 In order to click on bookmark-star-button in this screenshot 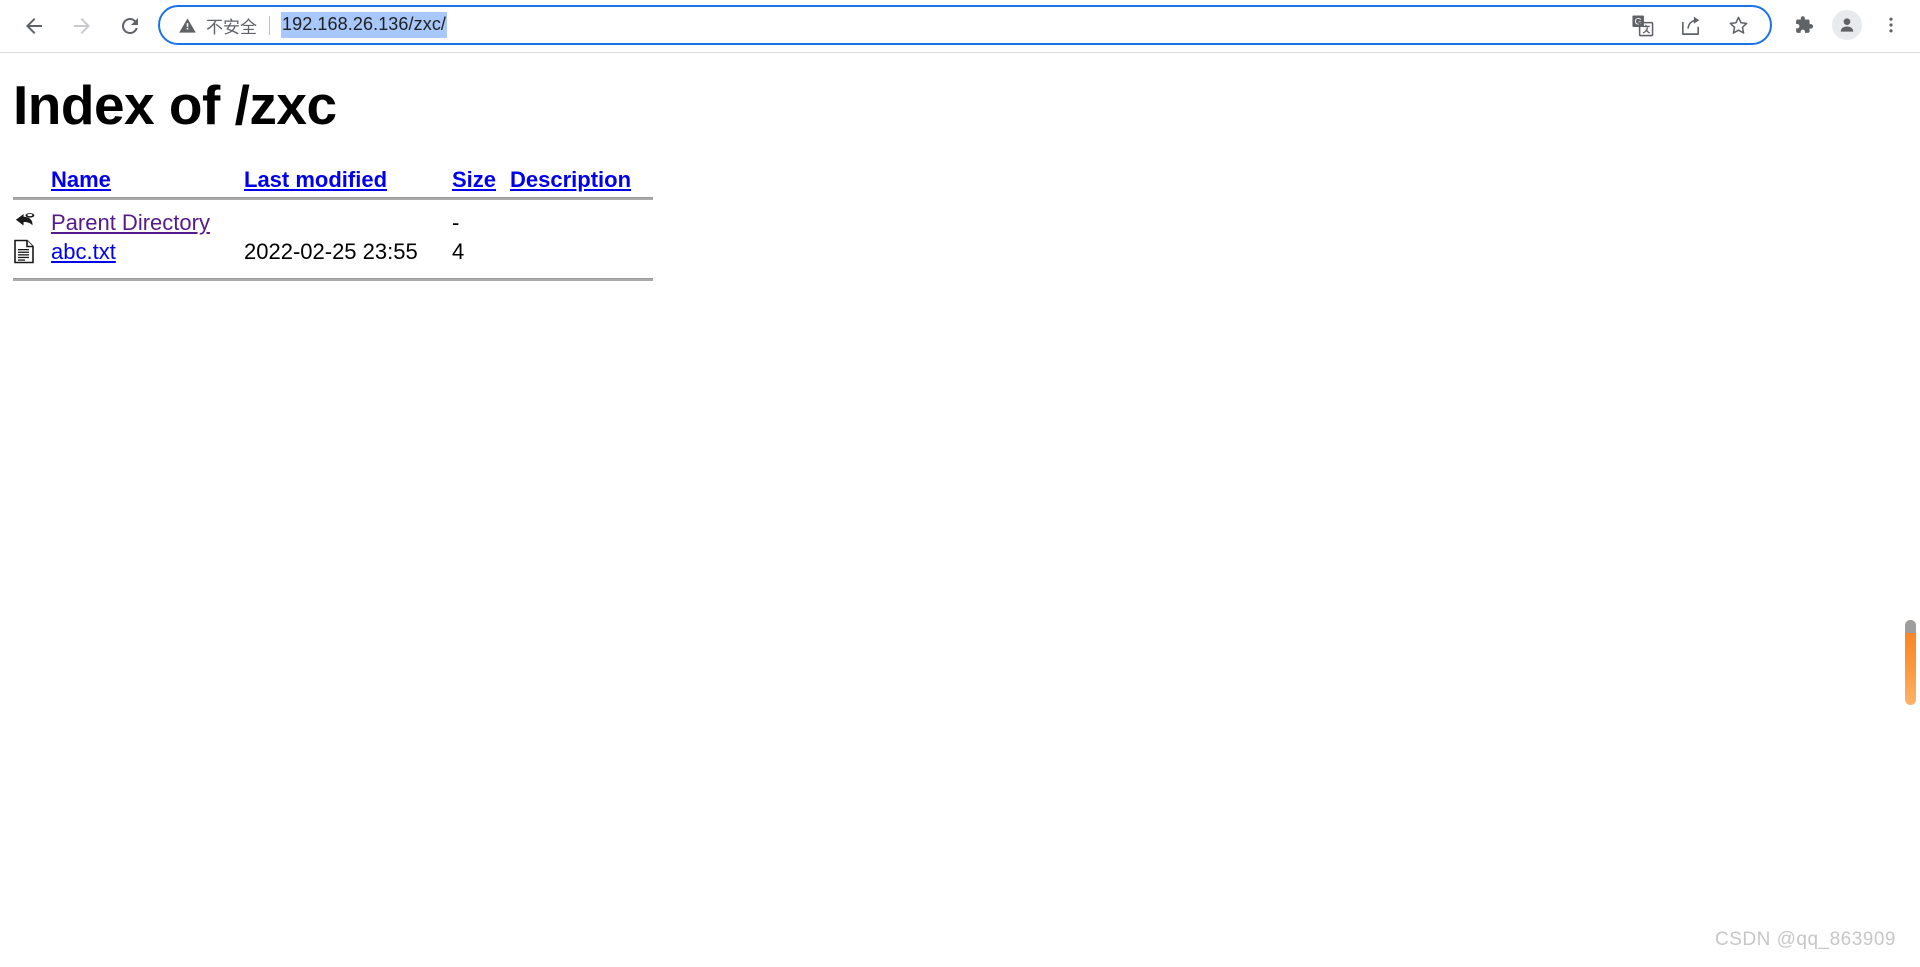, I will do `click(1738, 25)`.